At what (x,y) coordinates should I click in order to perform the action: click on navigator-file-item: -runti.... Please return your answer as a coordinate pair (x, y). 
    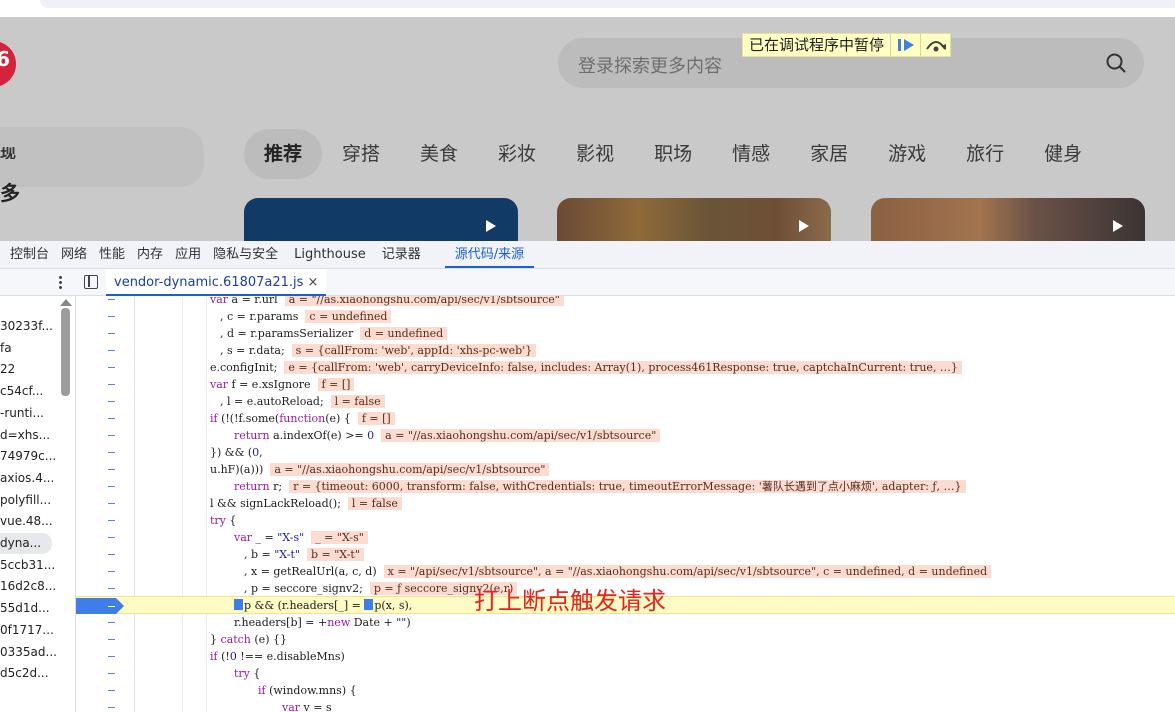
    Looking at the image, I should click on (22, 413).